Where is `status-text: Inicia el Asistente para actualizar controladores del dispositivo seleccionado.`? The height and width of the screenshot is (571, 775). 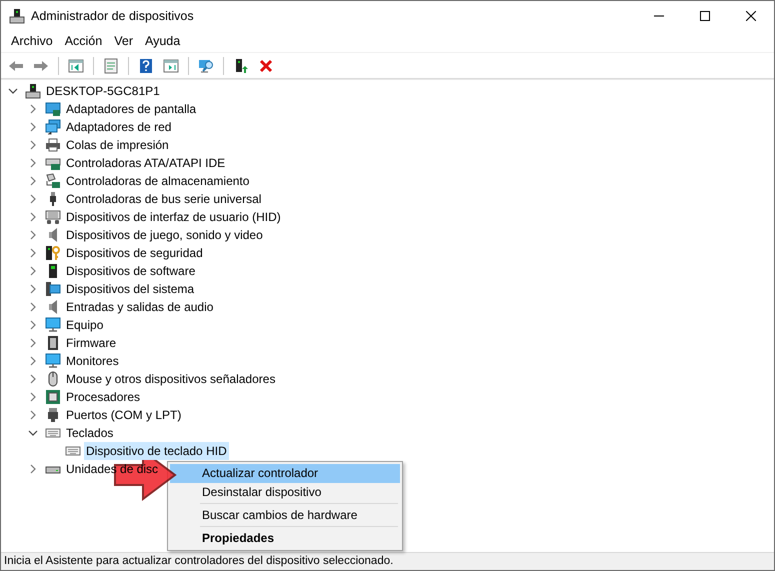 status-text: Inicia el Asistente para actualizar controladores del dispositivo seleccionado. is located at coordinates (387, 561).